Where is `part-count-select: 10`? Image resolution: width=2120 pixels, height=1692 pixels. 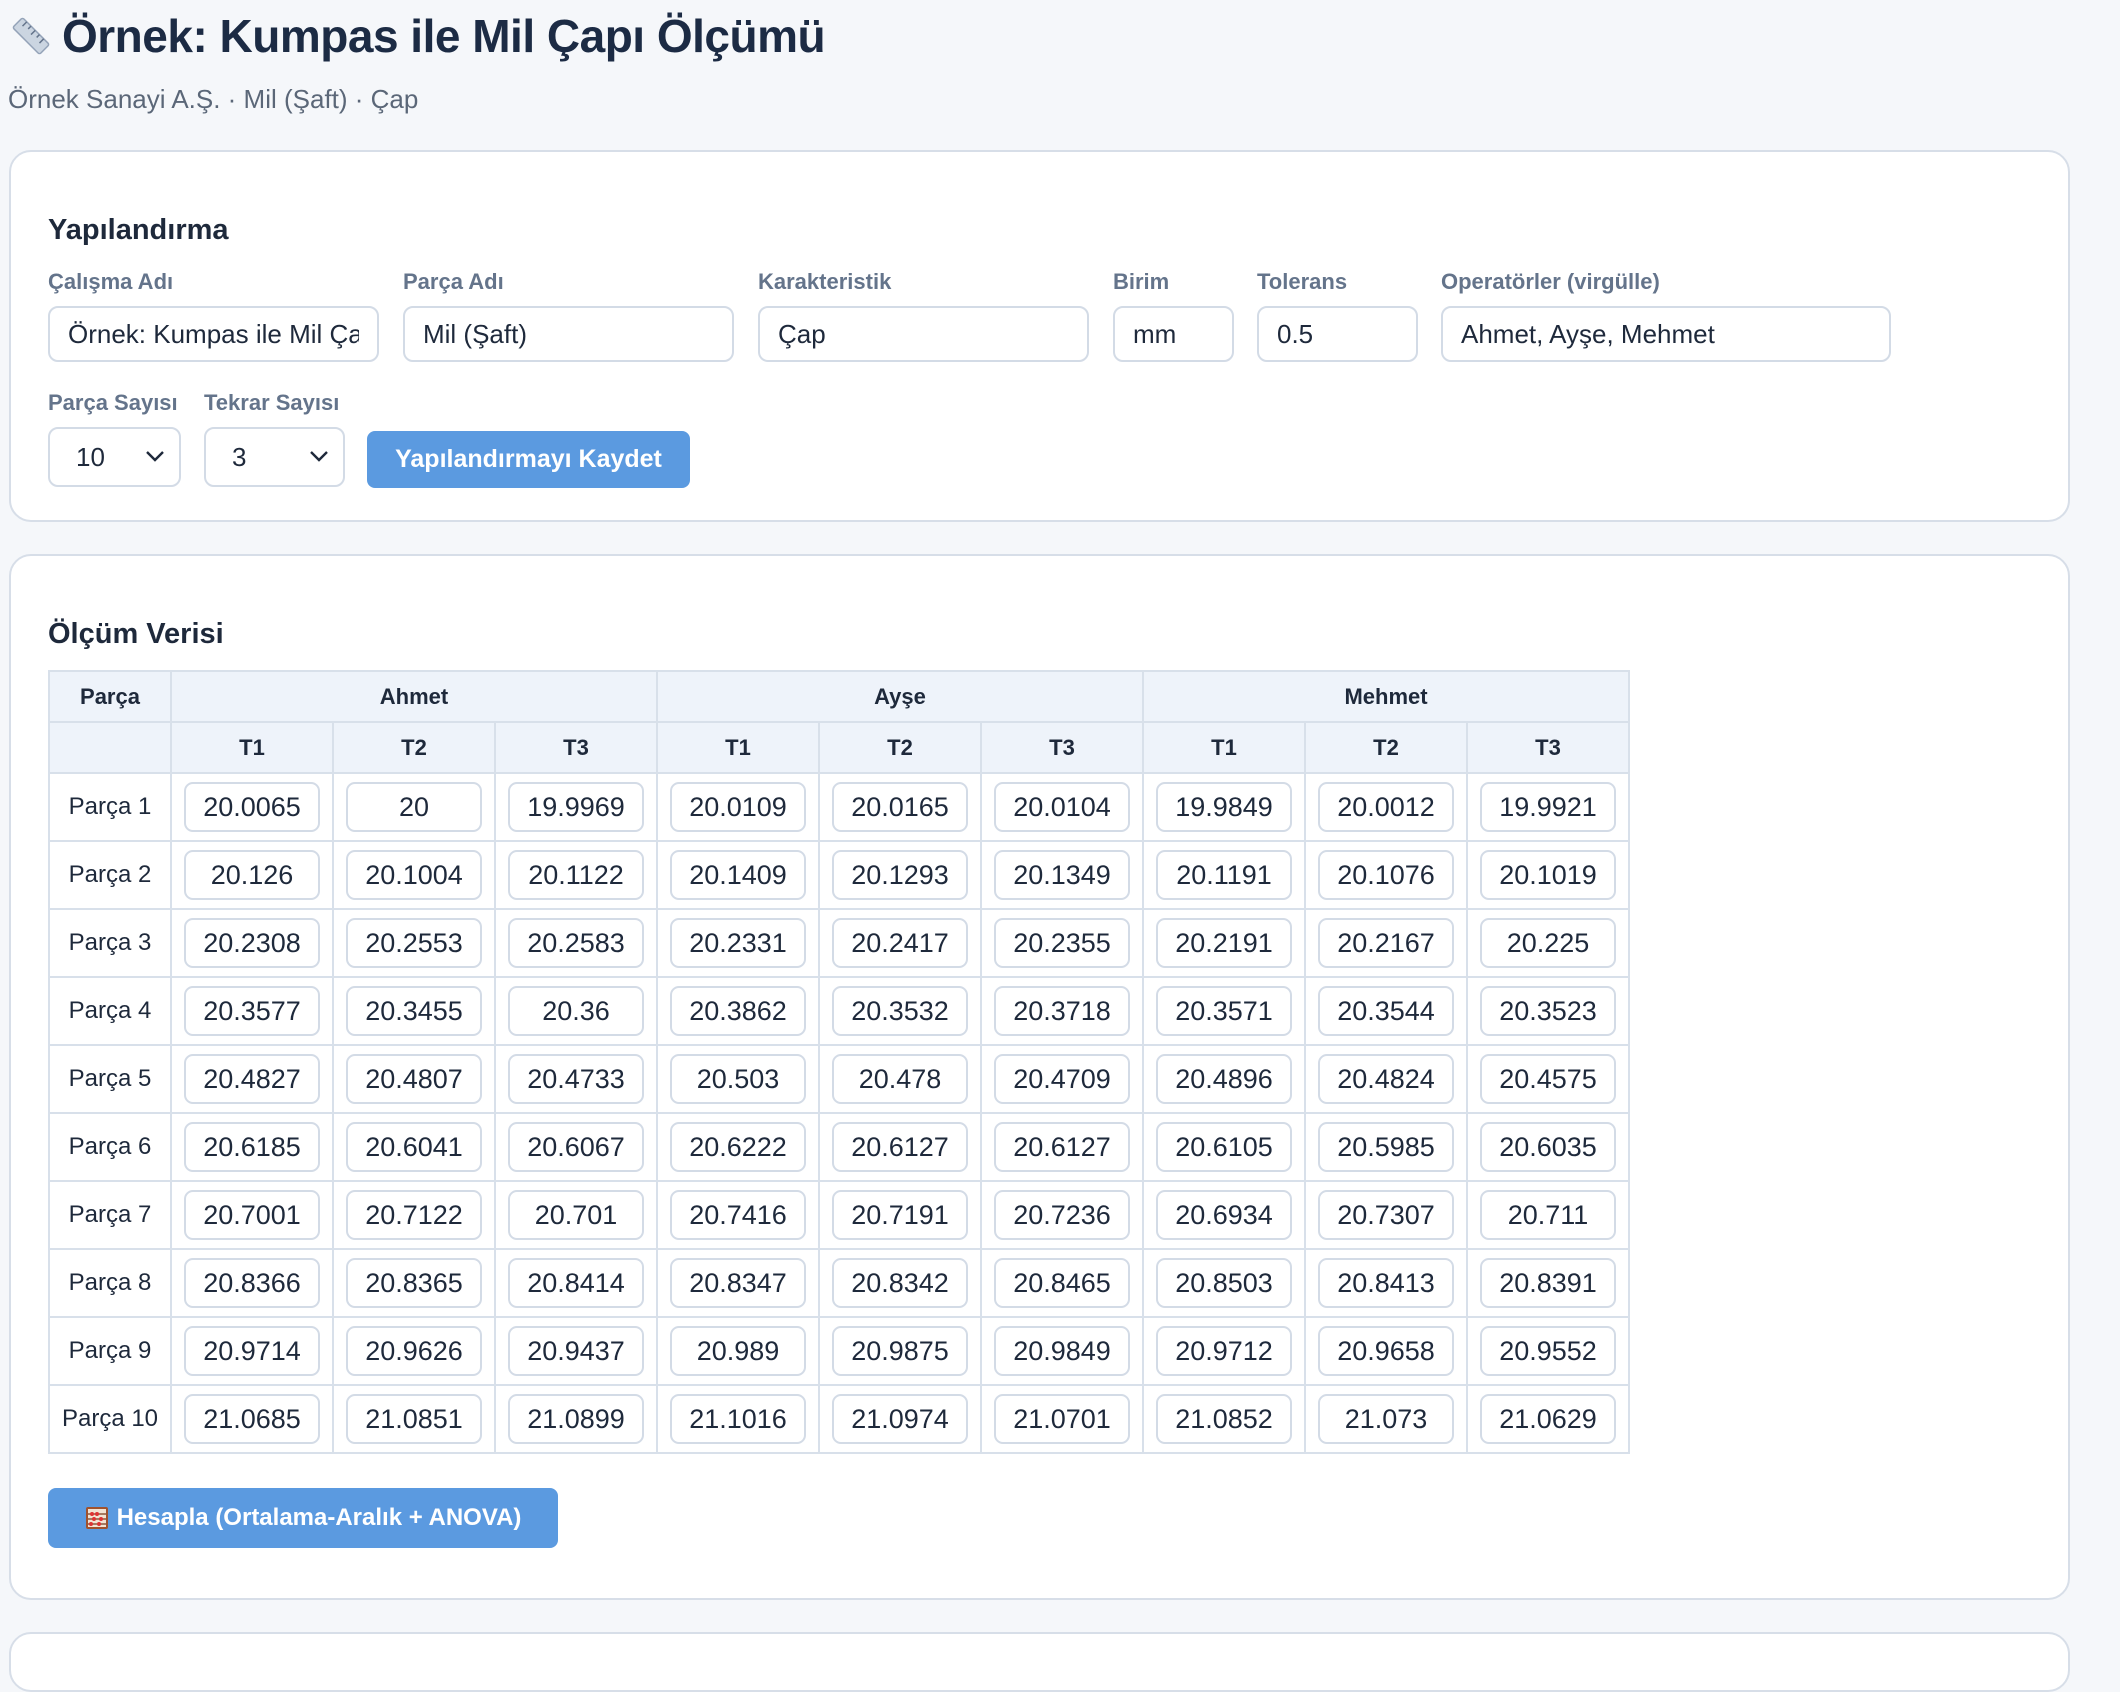
part-count-select: 10 is located at coordinates (114, 457).